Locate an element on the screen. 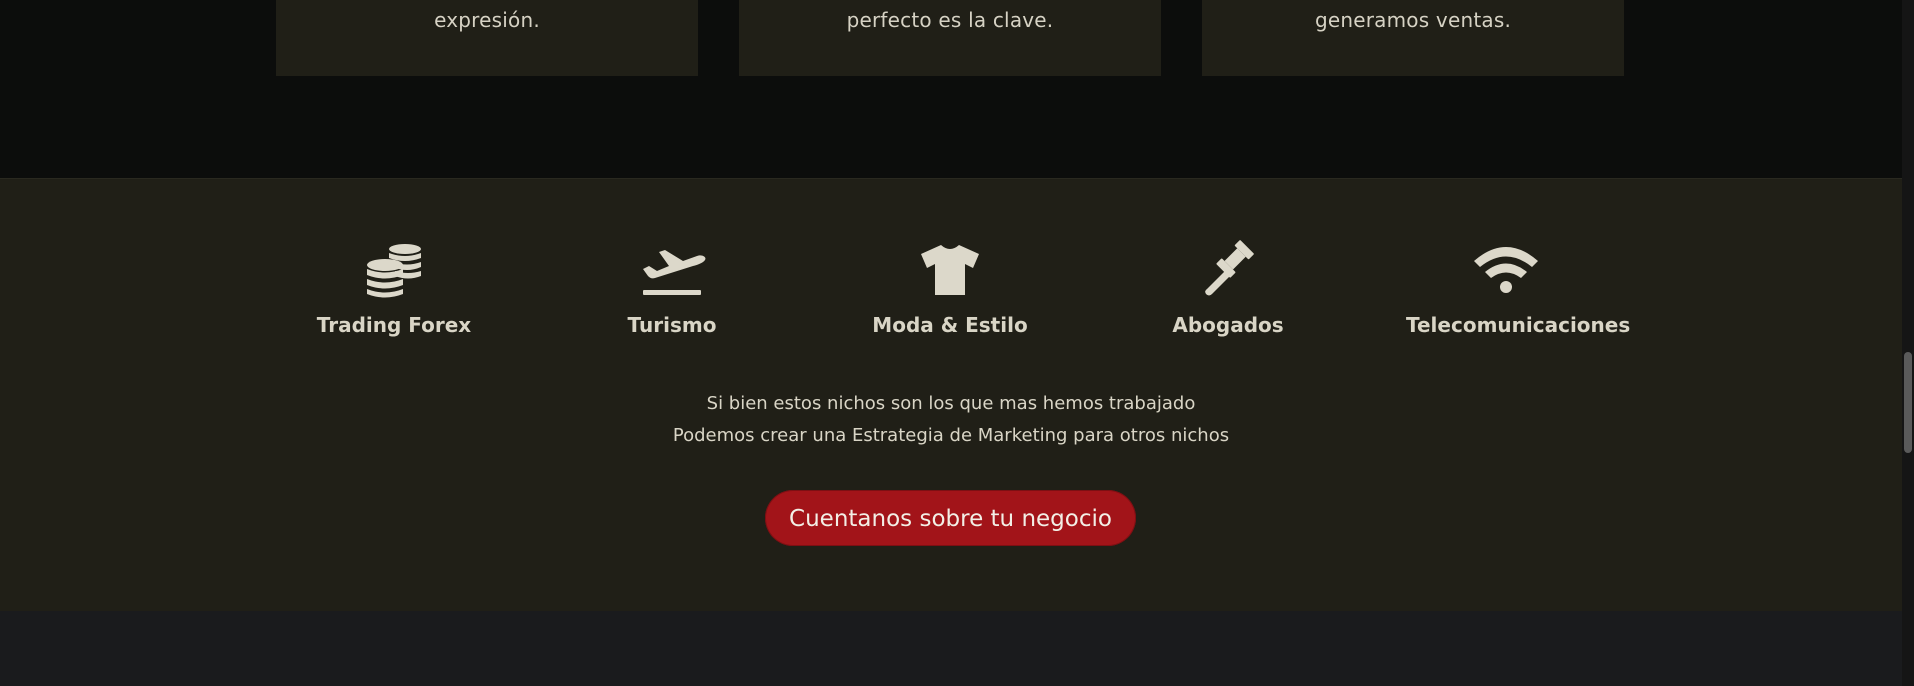 The image size is (1914, 686). niche-turismo: Turismo is located at coordinates (672, 288).